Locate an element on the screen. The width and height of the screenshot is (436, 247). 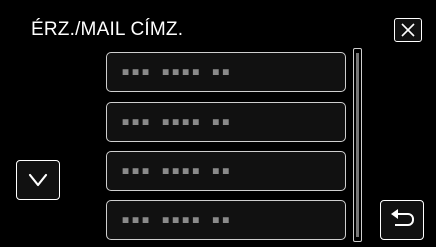
scroll-down-button is located at coordinates (38, 180).